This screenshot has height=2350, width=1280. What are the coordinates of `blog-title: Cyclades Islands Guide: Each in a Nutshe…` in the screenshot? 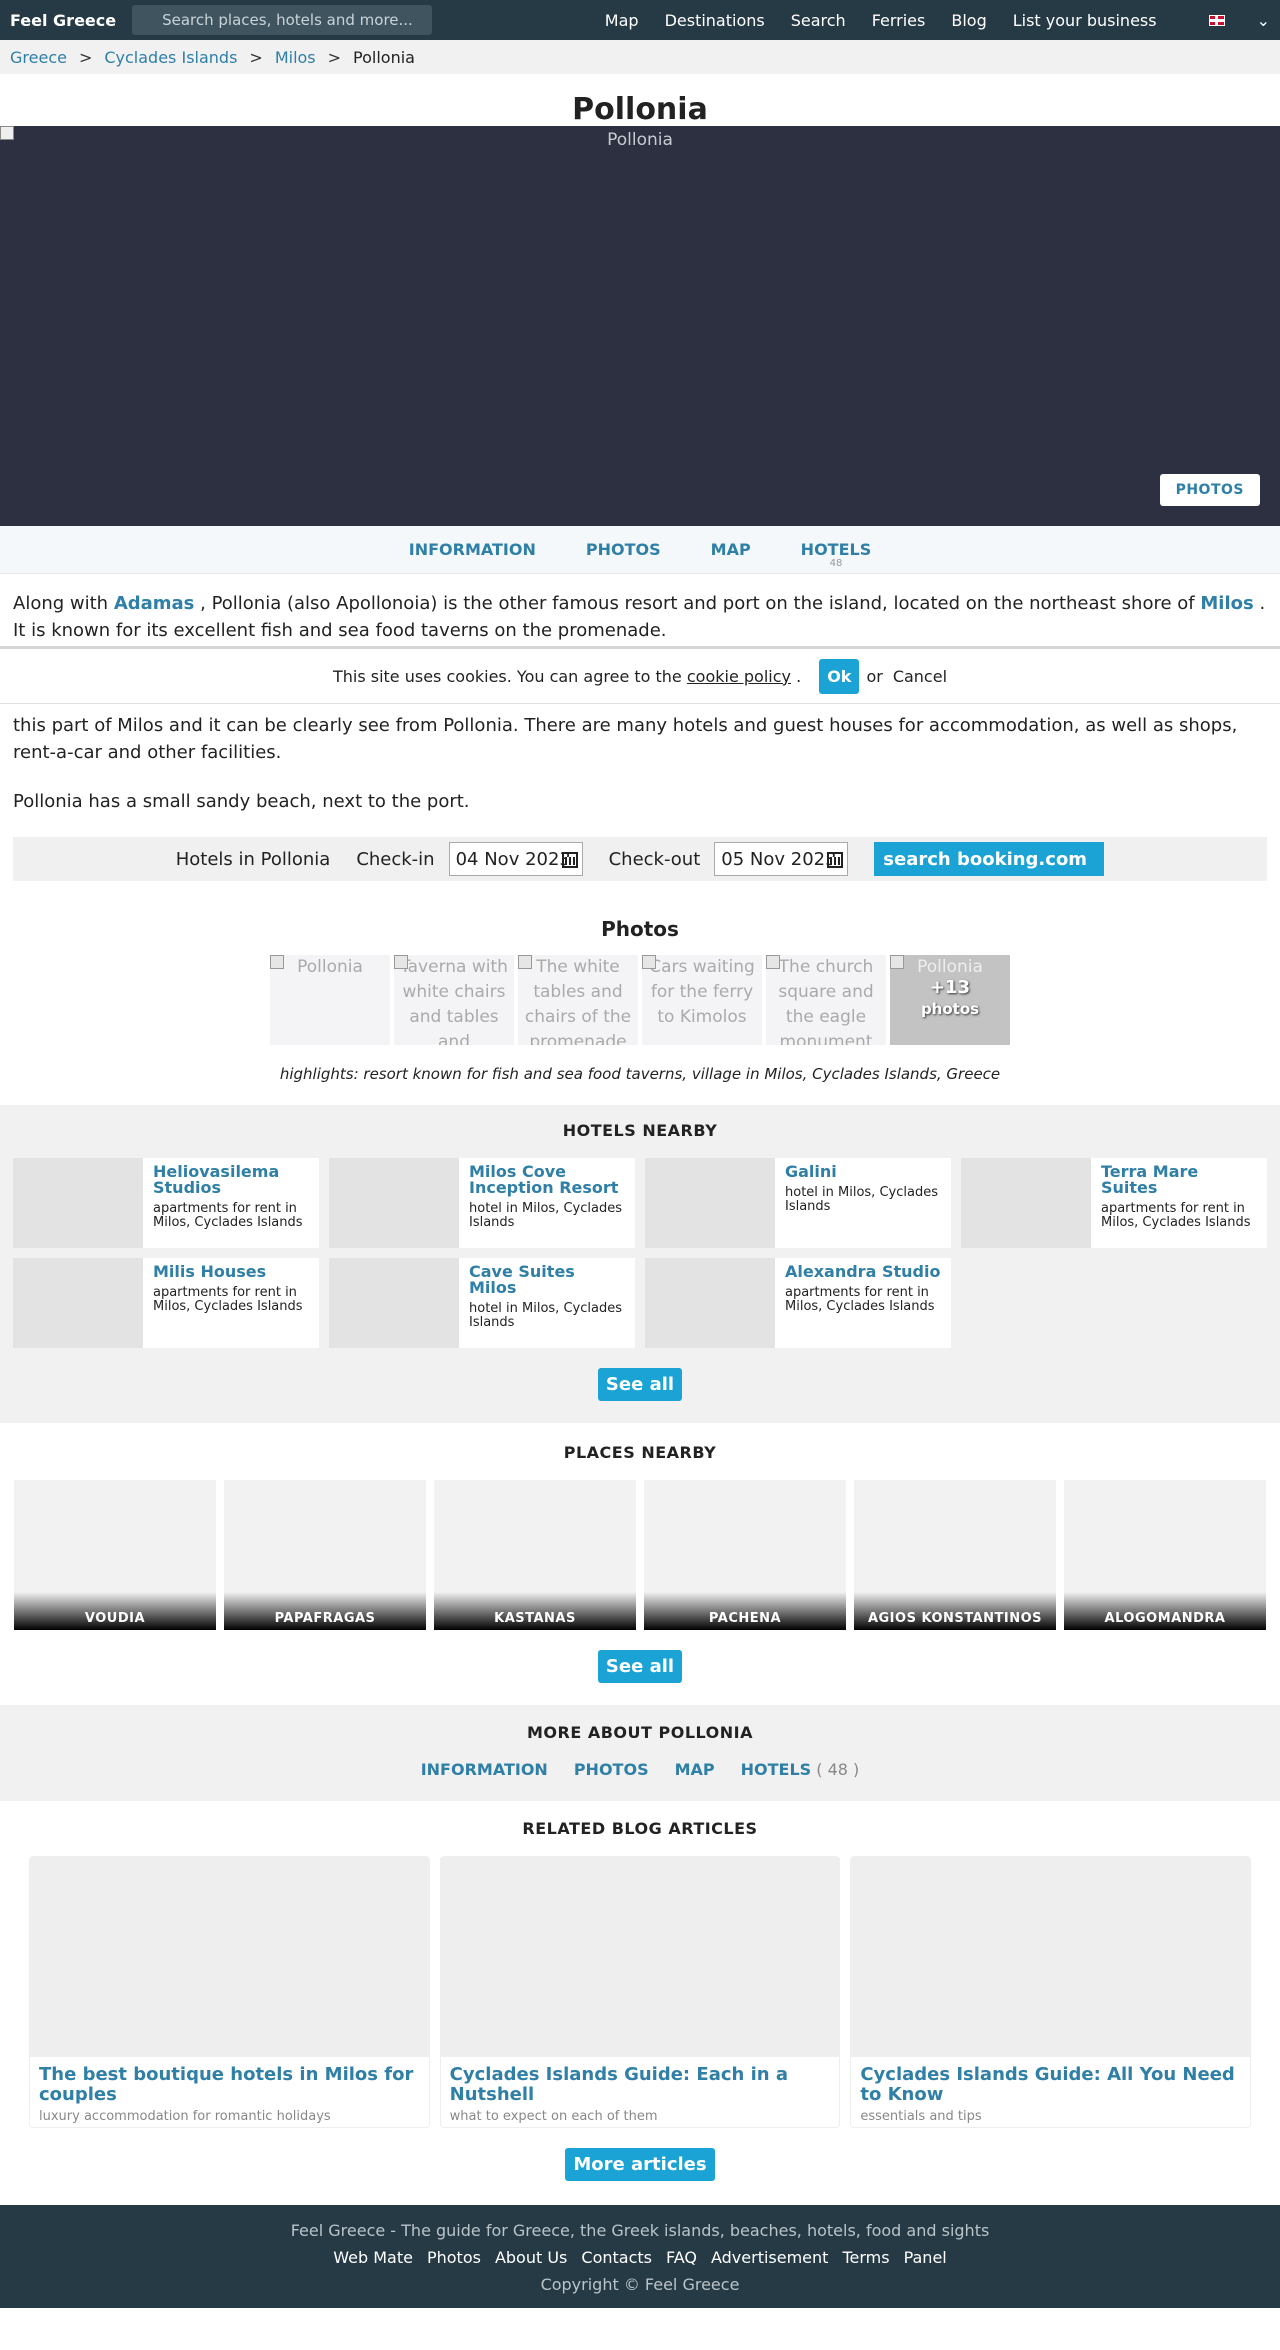 It's located at (640, 2081).